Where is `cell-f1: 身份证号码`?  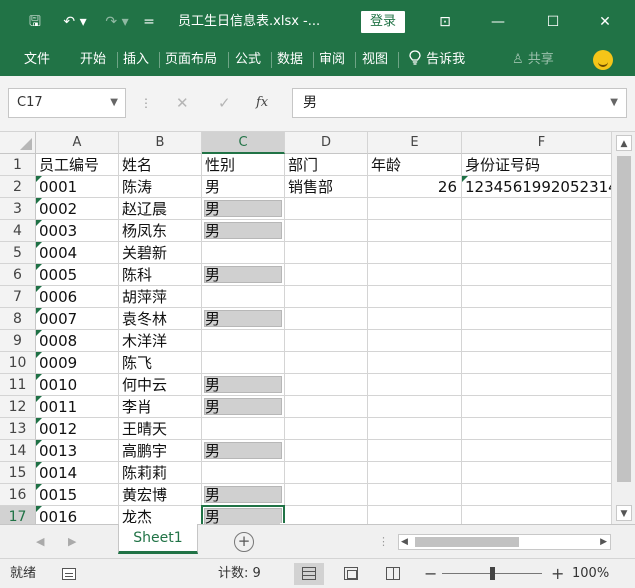 cell-f1: 身份证号码 is located at coordinates (536, 165).